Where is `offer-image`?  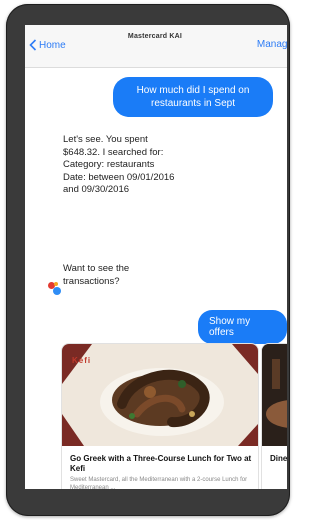
offer-image is located at coordinates (274, 395).